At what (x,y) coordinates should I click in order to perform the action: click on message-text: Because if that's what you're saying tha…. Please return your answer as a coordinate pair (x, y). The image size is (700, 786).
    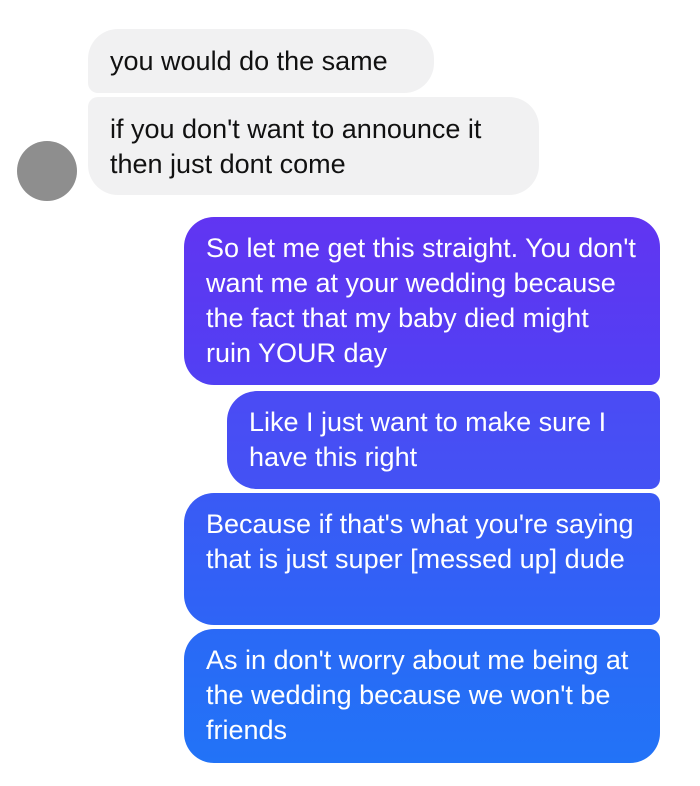
    Looking at the image, I should click on (420, 541).